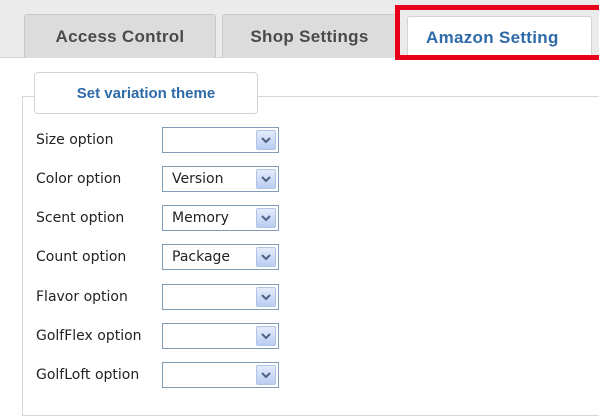  I want to click on fieldset-legend: Set variation theme, so click(146, 93).